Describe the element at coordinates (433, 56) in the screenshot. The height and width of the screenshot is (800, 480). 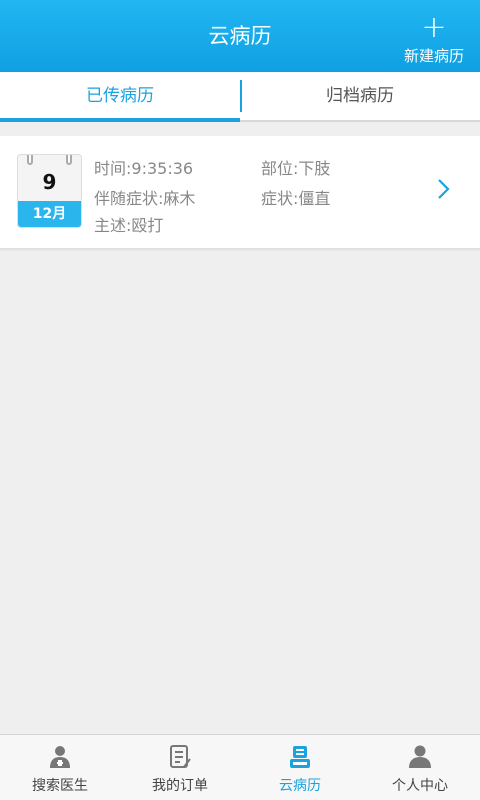
I see `new-record-label: 新建病历` at that location.